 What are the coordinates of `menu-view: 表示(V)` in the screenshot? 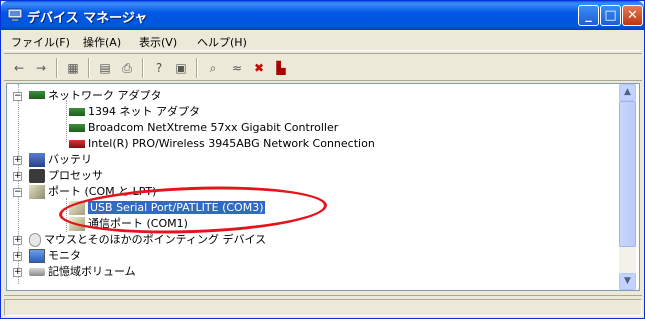 It's located at (158, 42).